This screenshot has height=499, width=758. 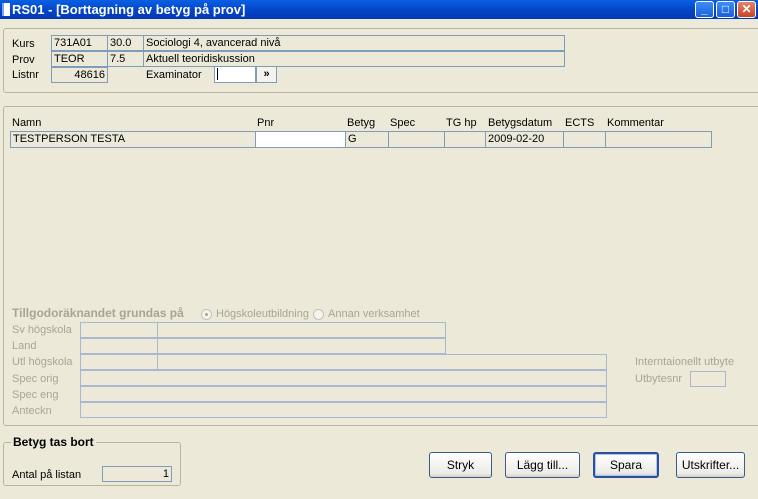 What do you see at coordinates (79, 75) in the screenshot?
I see `listnr-field: 48616` at bounding box center [79, 75].